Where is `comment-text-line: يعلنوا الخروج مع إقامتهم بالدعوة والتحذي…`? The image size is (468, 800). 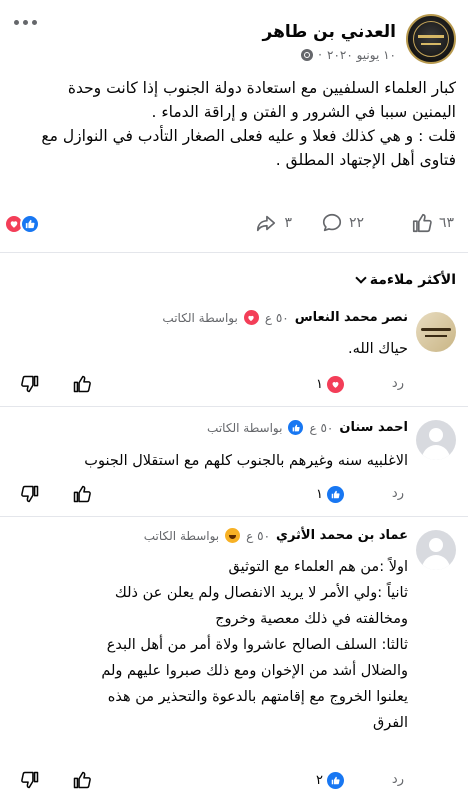
comment-text-line: يعلنوا الخروج مع إقامتهم بالدعوة والتحذي… is located at coordinates (257, 697).